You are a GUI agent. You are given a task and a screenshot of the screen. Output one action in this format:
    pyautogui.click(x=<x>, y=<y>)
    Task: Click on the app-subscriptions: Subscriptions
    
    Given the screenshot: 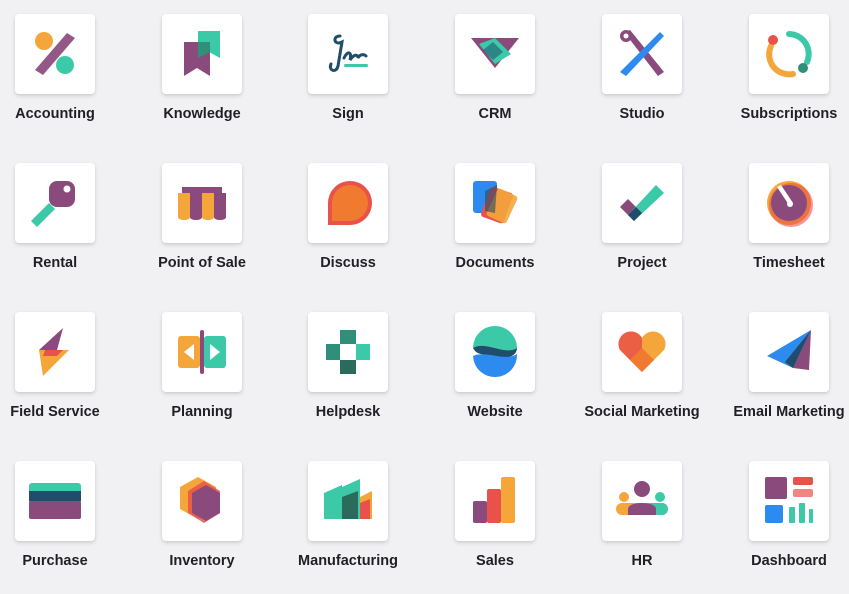 What is the action you would take?
    pyautogui.click(x=782, y=70)
    